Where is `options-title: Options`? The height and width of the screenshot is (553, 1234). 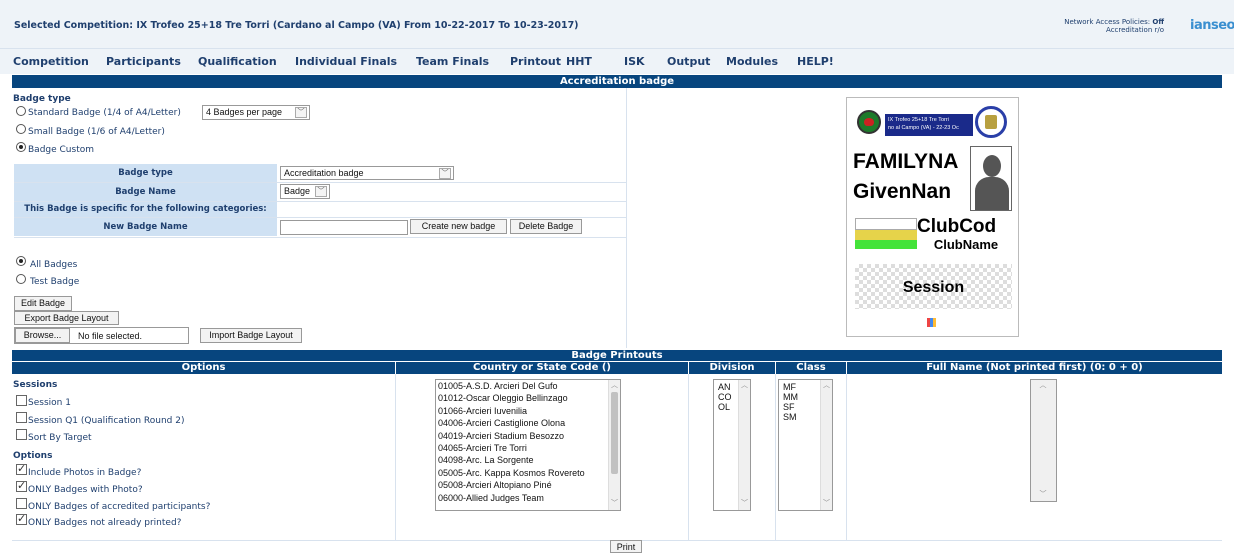
options-title: Options is located at coordinates (33, 456).